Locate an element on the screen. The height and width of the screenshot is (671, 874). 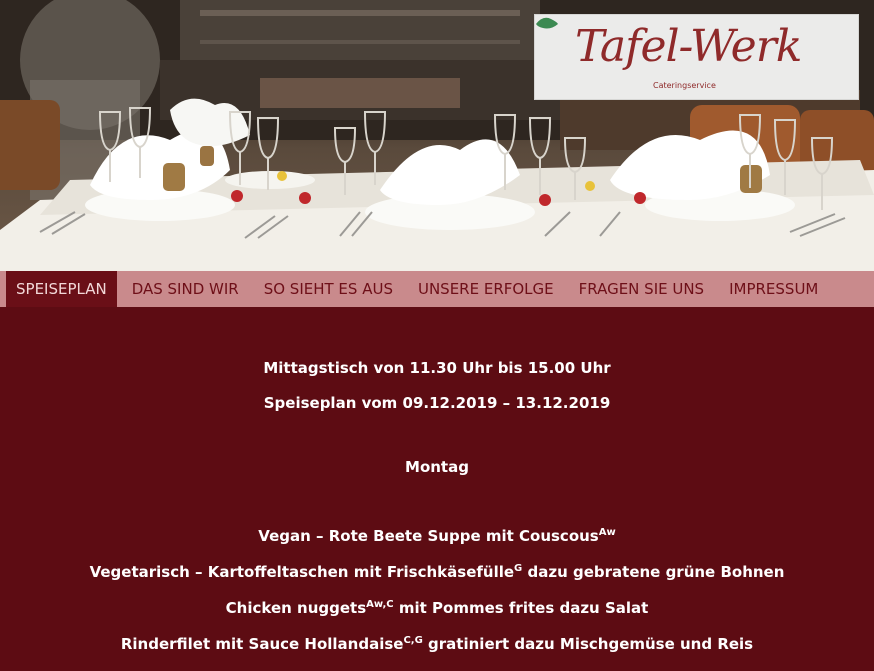
nav-item-das-sind-wir: DAS SIND WIR is located at coordinates (185, 289).